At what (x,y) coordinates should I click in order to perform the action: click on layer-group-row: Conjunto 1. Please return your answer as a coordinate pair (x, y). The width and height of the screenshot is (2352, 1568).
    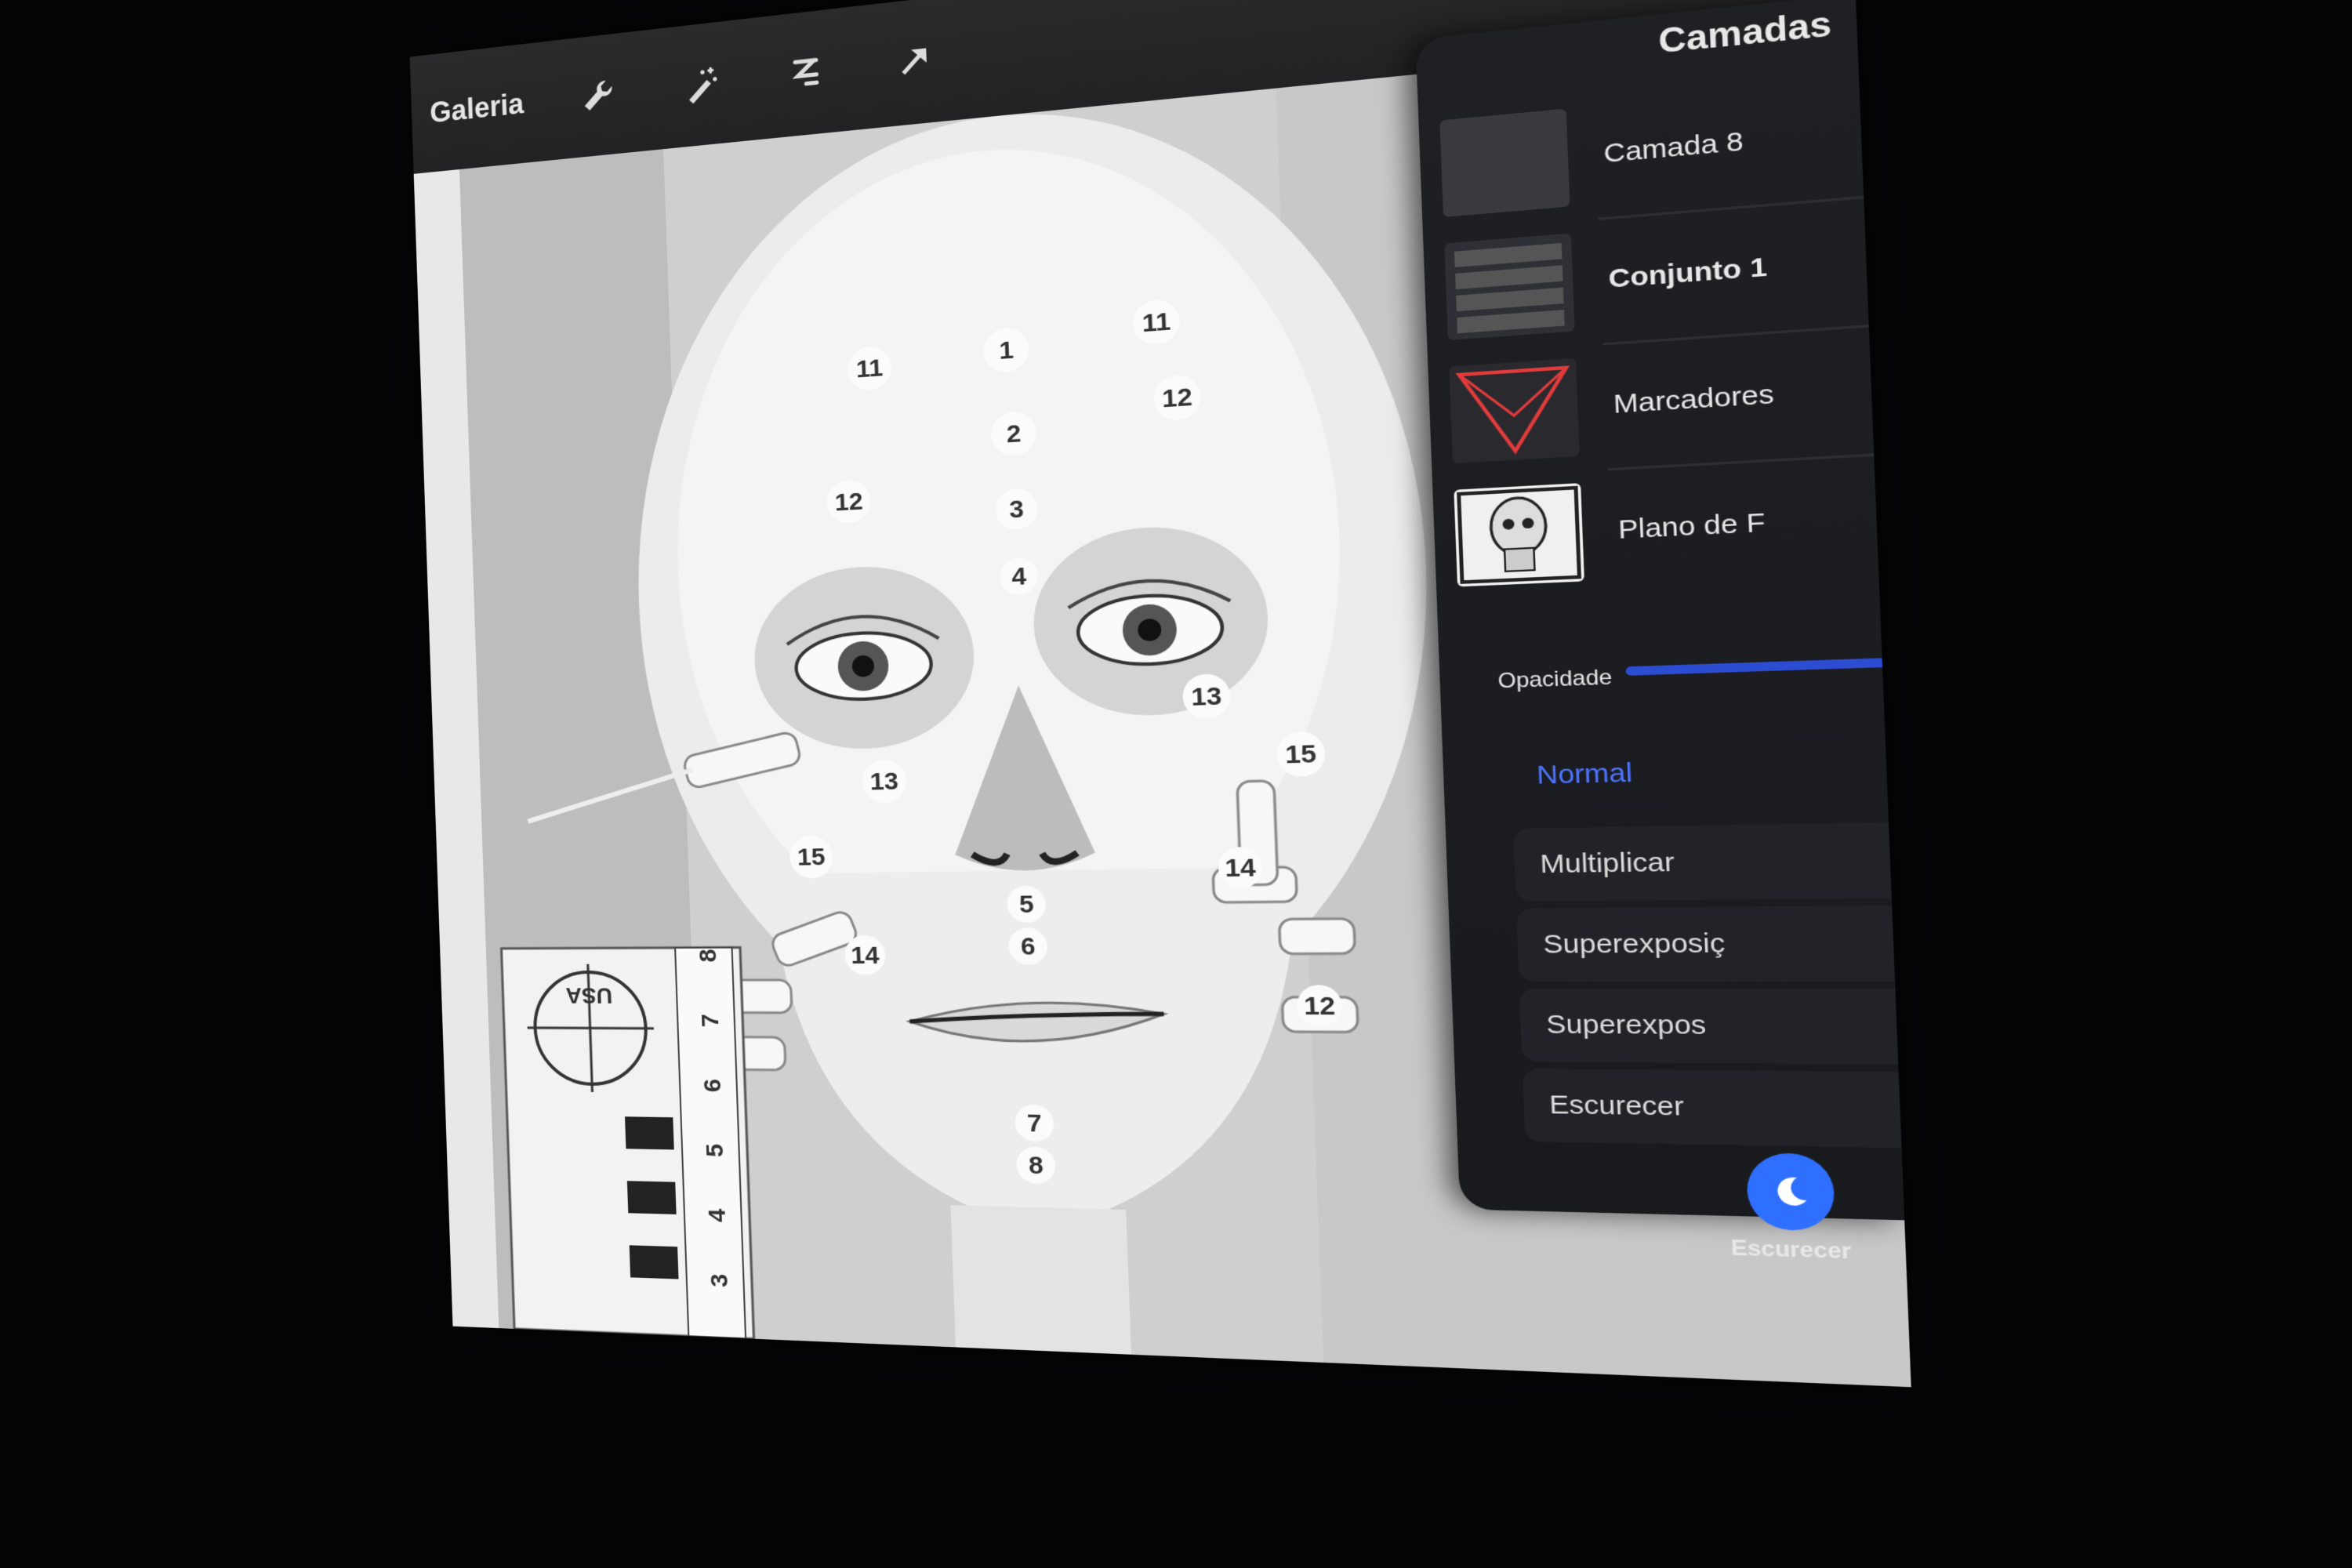
    Looking at the image, I should click on (1657, 274).